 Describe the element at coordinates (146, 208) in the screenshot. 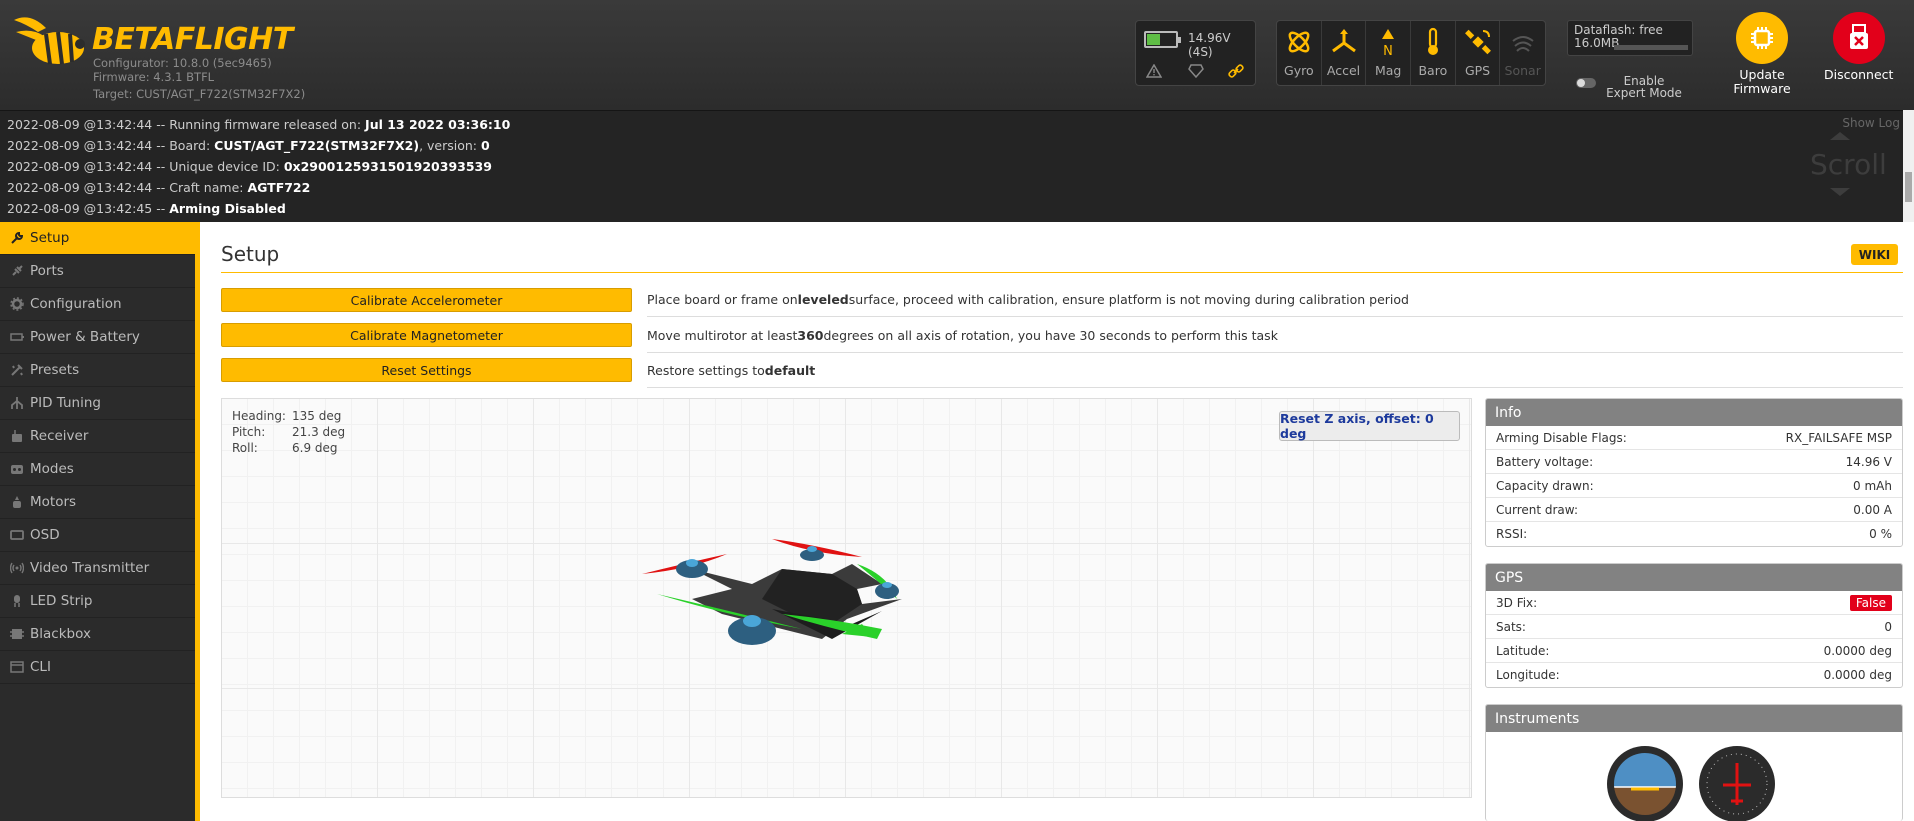

I see `log-line: 2022-08-09 @13:42:45 -- Arming Disabled` at that location.